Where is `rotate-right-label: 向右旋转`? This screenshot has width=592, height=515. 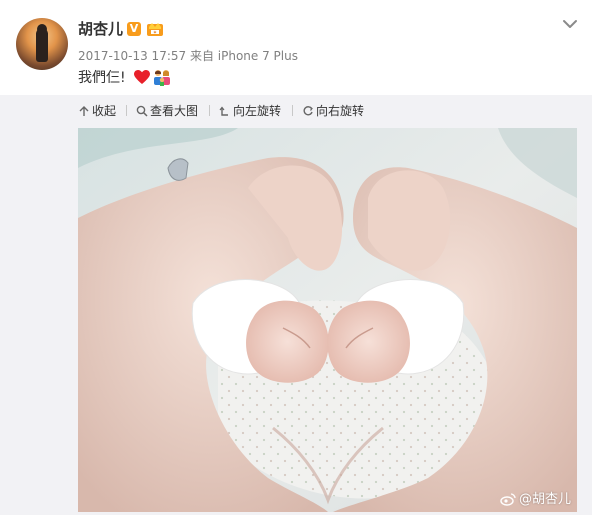 rotate-right-label: 向右旋转 is located at coordinates (340, 111).